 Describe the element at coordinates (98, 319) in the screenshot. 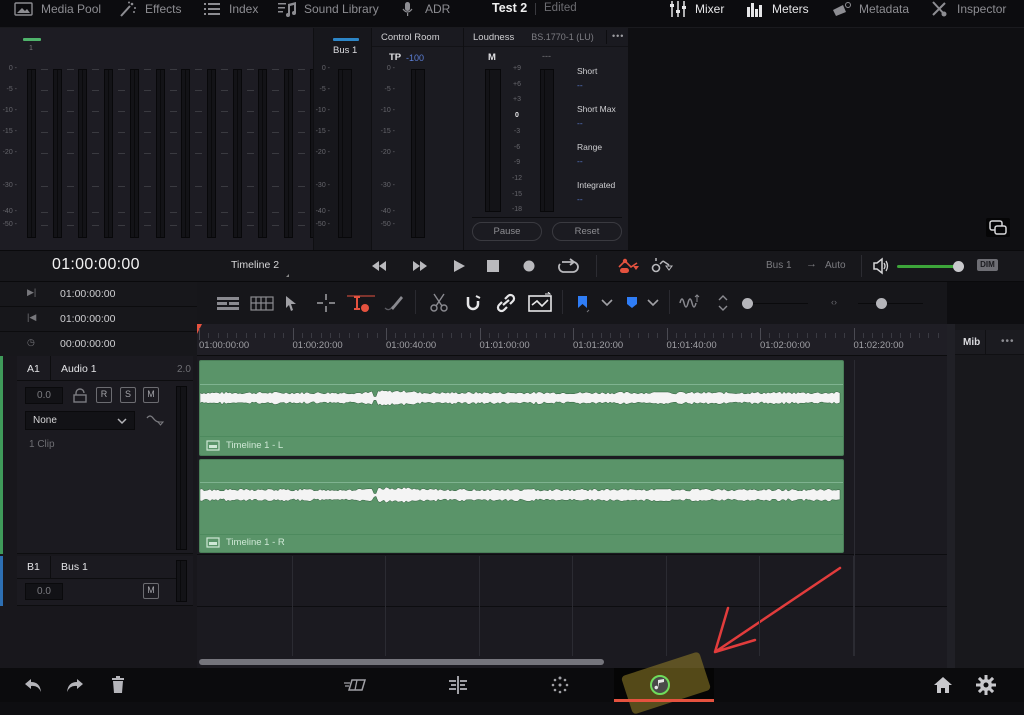

I see `out-point-row: |◀ 01:00:00:00` at that location.